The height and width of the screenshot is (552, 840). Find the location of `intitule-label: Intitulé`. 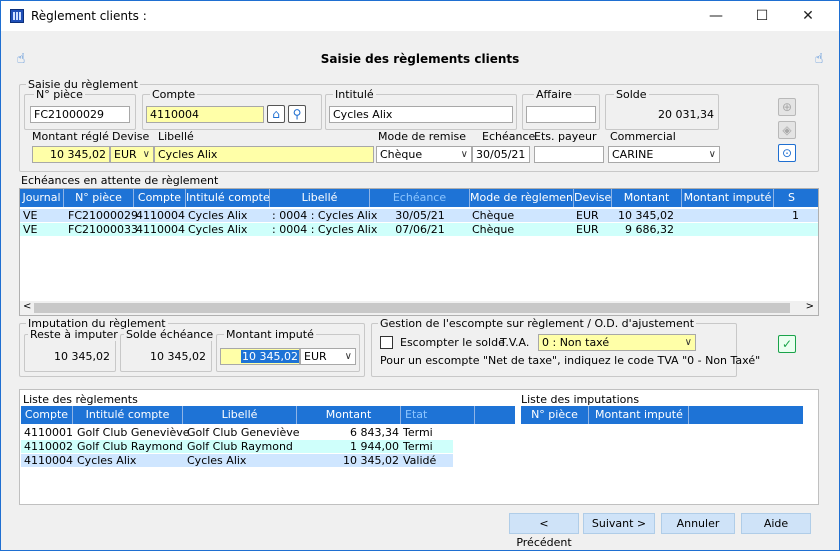

intitule-label: Intitulé is located at coordinates (354, 94).